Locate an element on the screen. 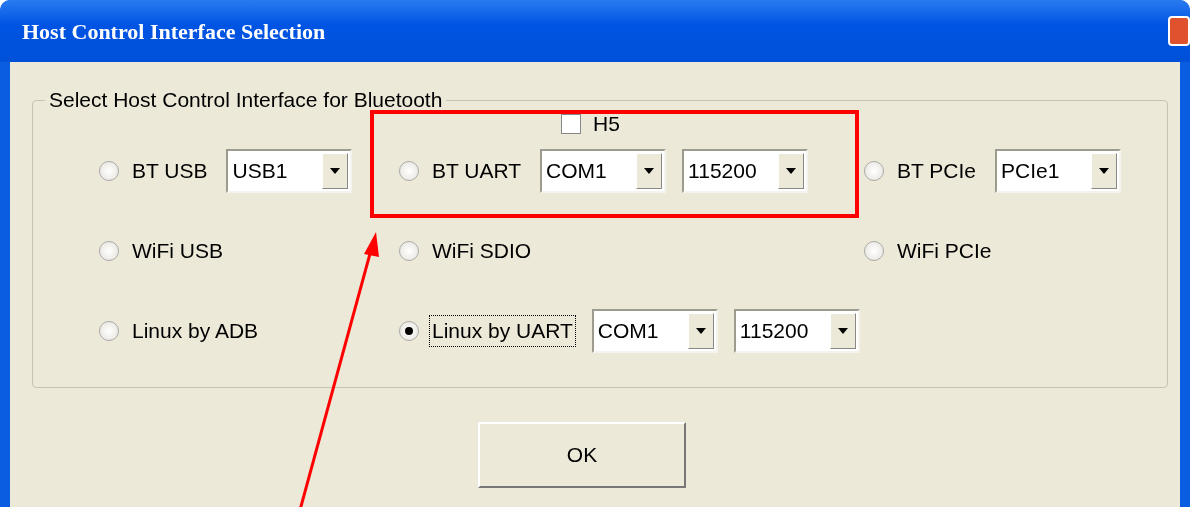 The width and height of the screenshot is (1190, 507). radio-label: Linux by ADB is located at coordinates (195, 331).